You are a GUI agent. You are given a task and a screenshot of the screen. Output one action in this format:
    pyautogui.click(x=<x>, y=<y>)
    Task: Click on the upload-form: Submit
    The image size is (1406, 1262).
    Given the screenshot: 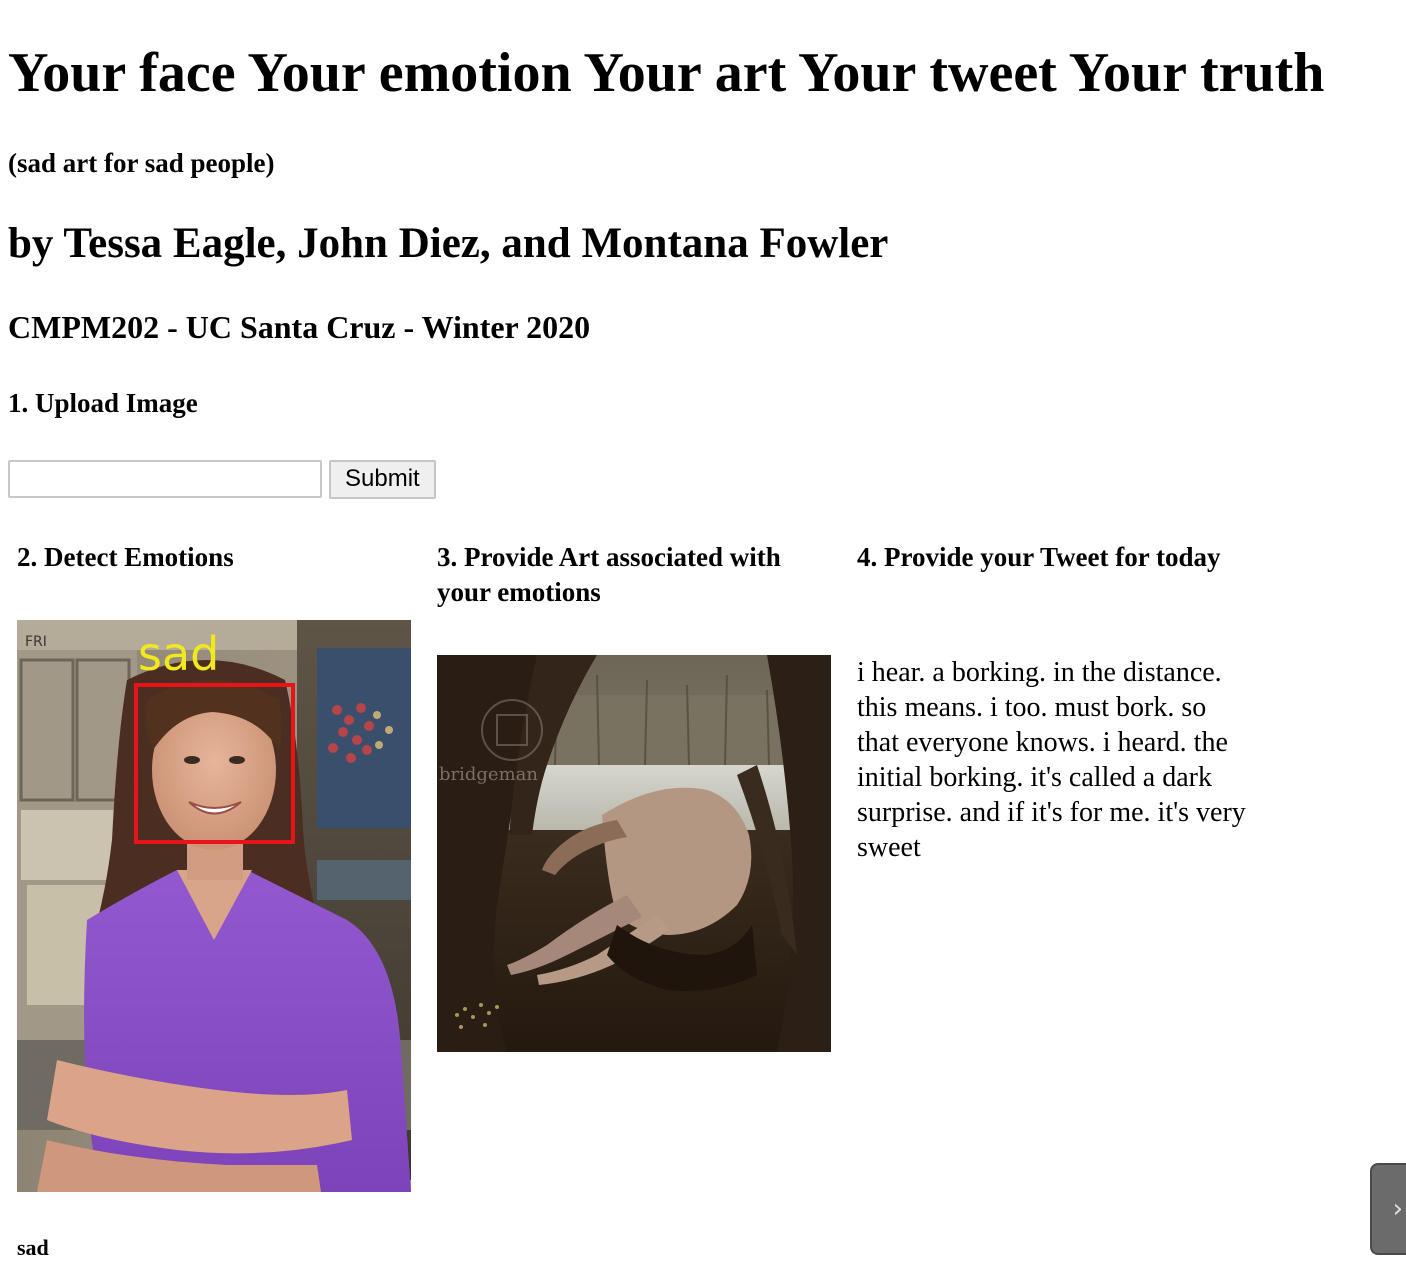 What is the action you would take?
    pyautogui.click(x=222, y=479)
    